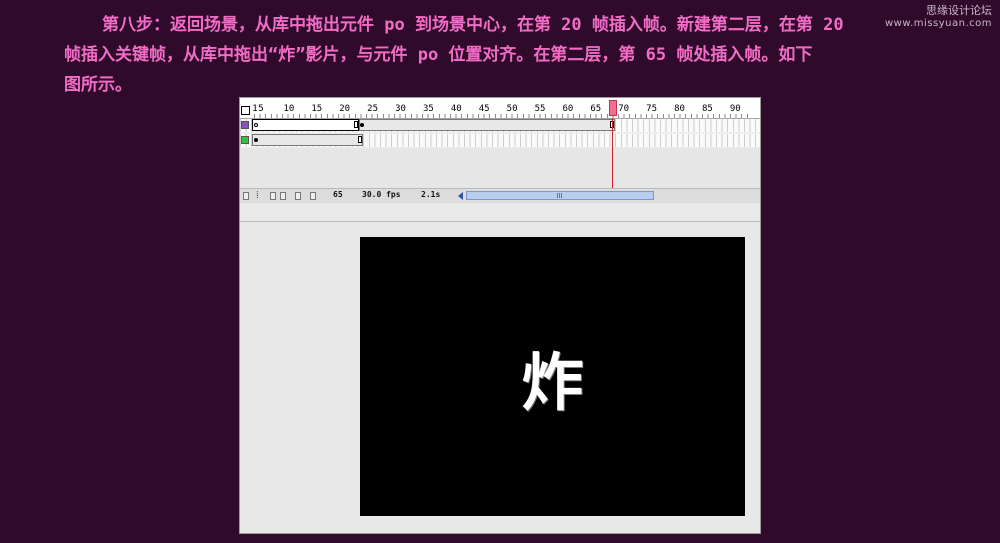  Describe the element at coordinates (338, 194) in the screenshot. I see `current-frame: 65` at that location.